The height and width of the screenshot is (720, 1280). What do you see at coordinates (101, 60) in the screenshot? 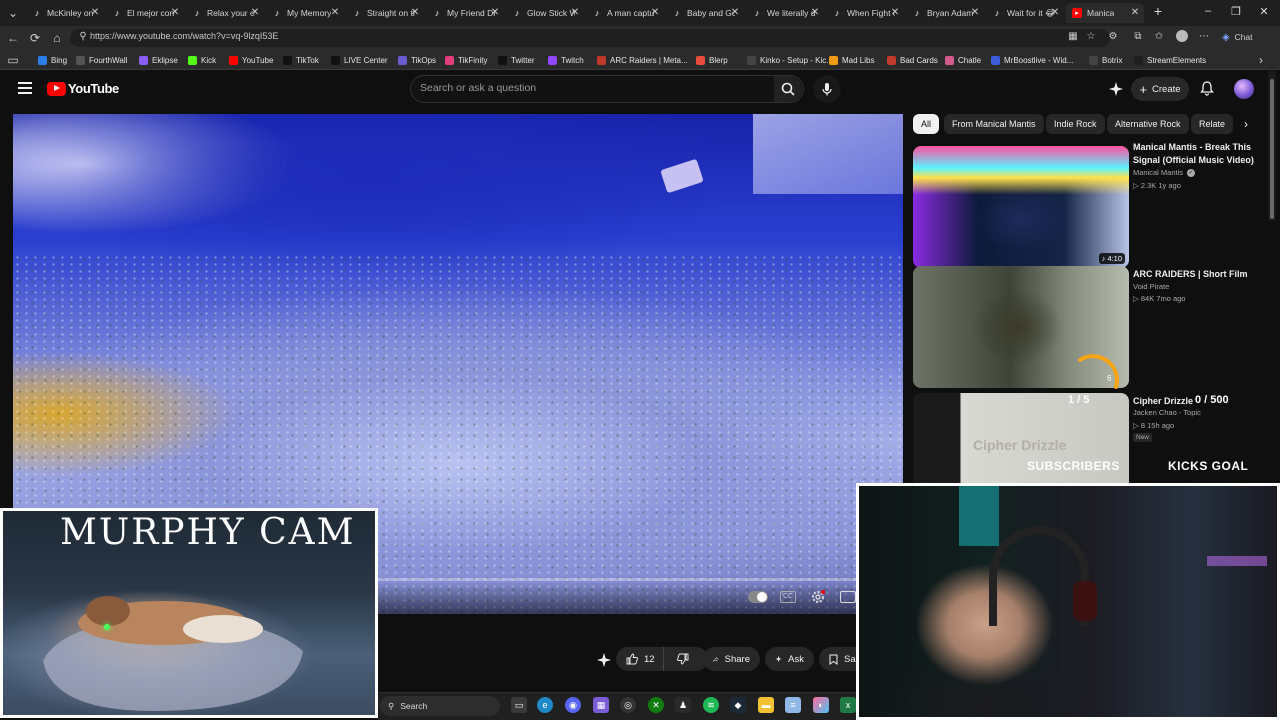
I see `bookmark-item: FourthWall` at bounding box center [101, 60].